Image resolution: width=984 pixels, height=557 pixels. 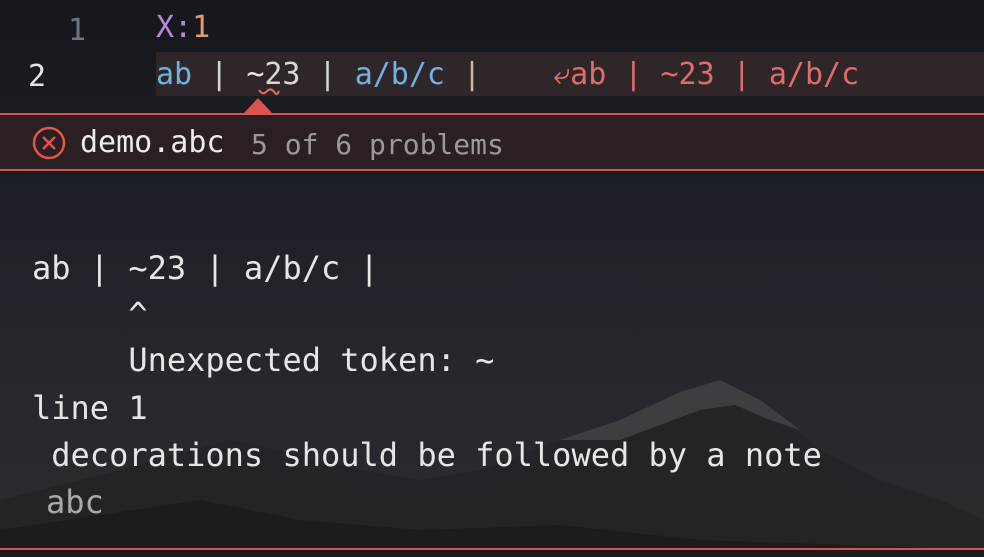 I want to click on problem-peek-header: demo.abc 5 of 6 problems, so click(x=492, y=142).